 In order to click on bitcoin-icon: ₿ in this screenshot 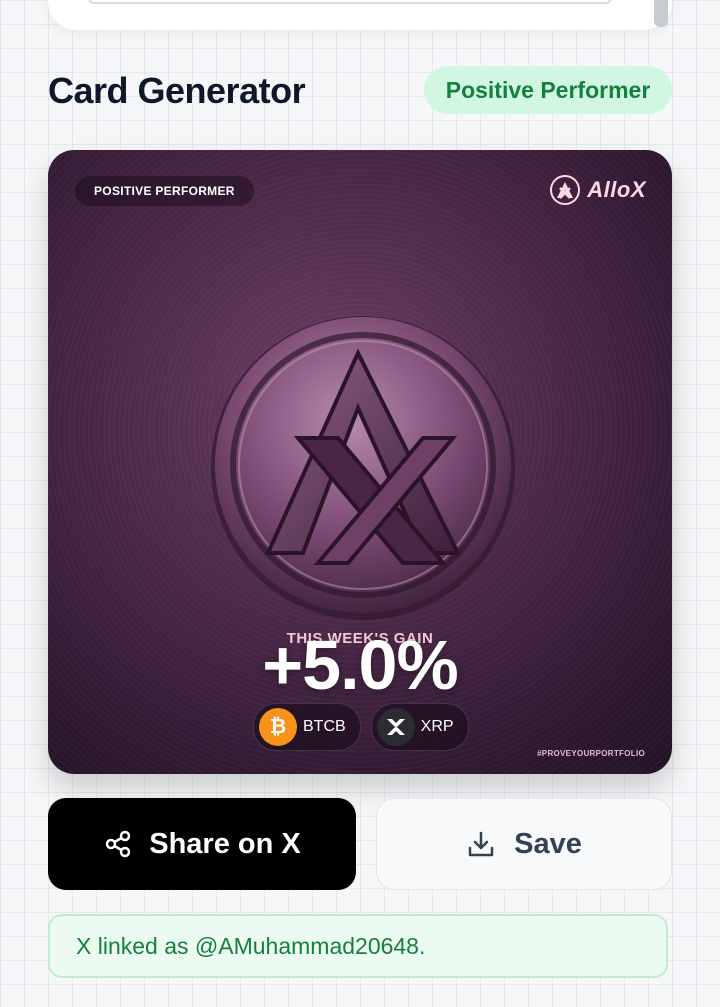, I will do `click(278, 727)`.